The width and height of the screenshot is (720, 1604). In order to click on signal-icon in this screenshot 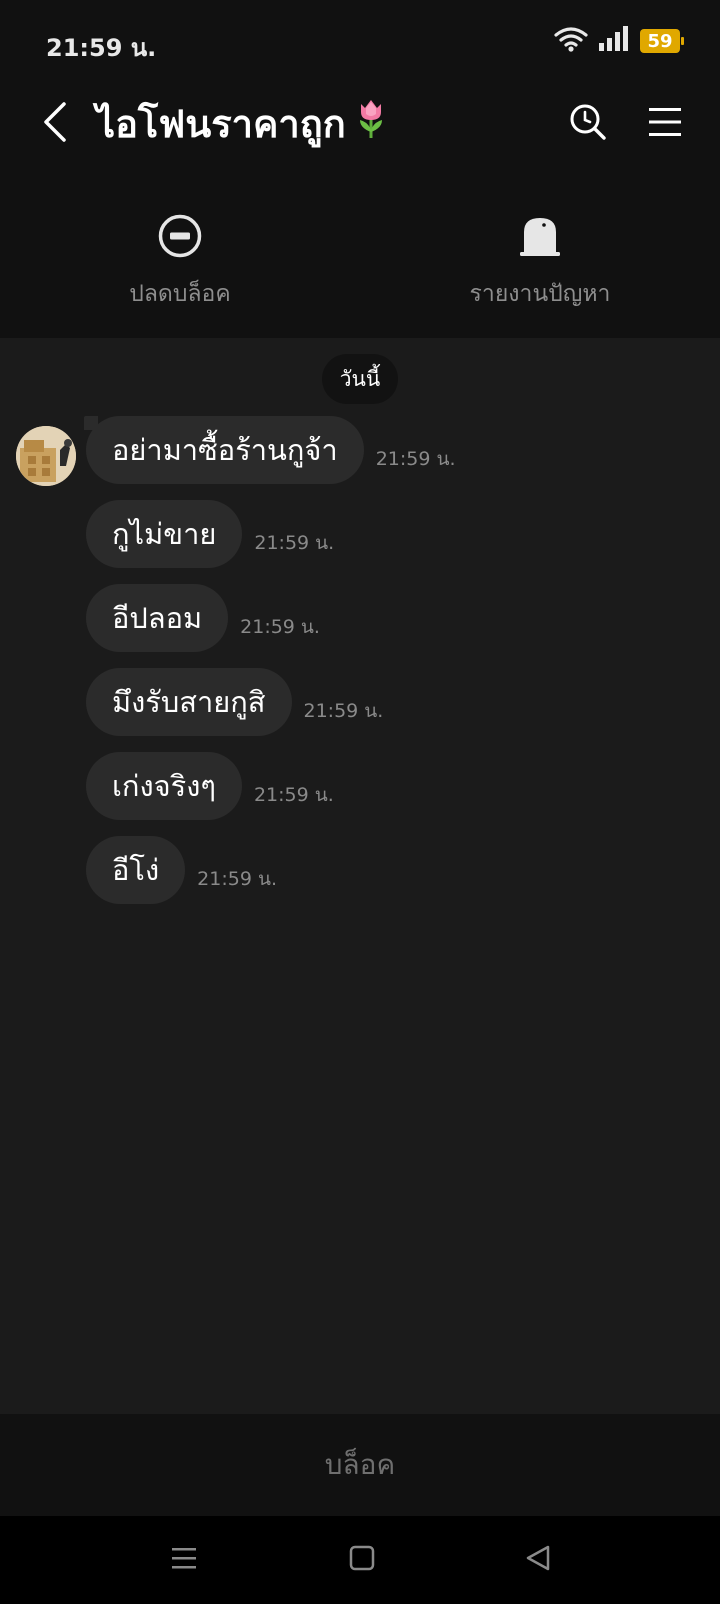, I will do `click(614, 41)`.